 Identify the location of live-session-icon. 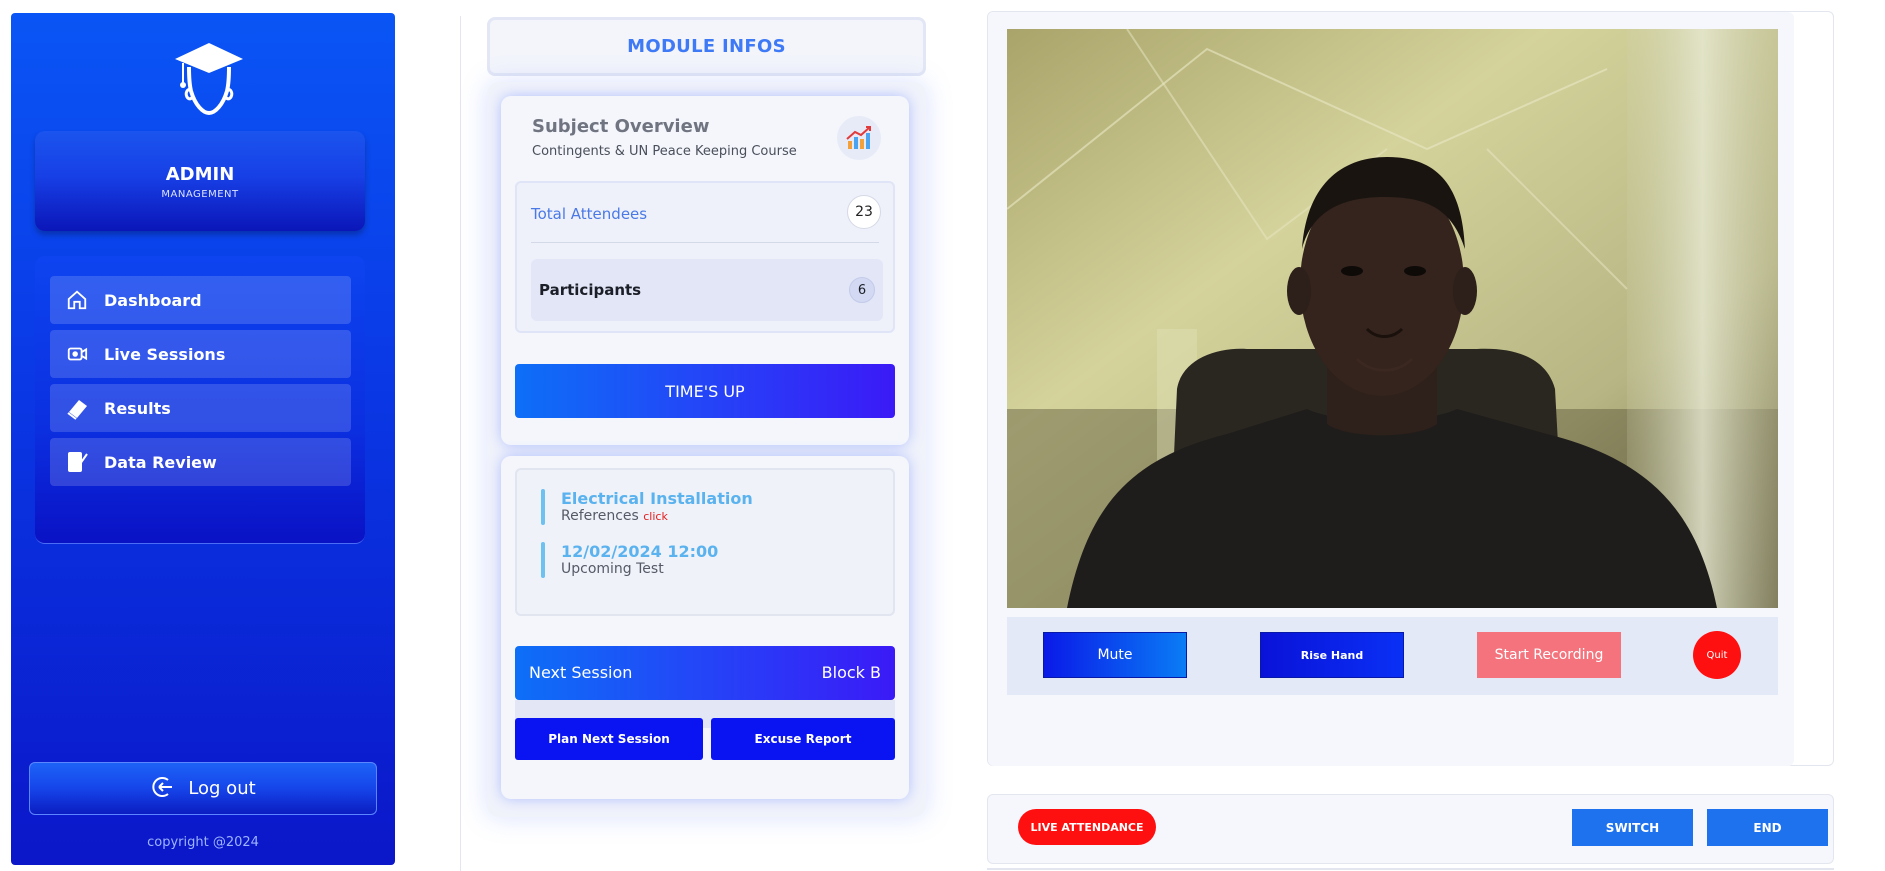
(77, 354).